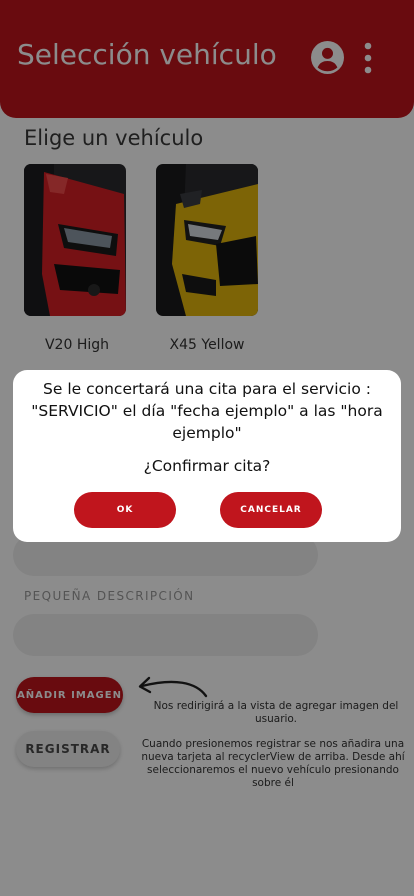 The height and width of the screenshot is (896, 414). Describe the element at coordinates (207, 466) in the screenshot. I see `dialog-question: ¿Confirmar cita?` at that location.